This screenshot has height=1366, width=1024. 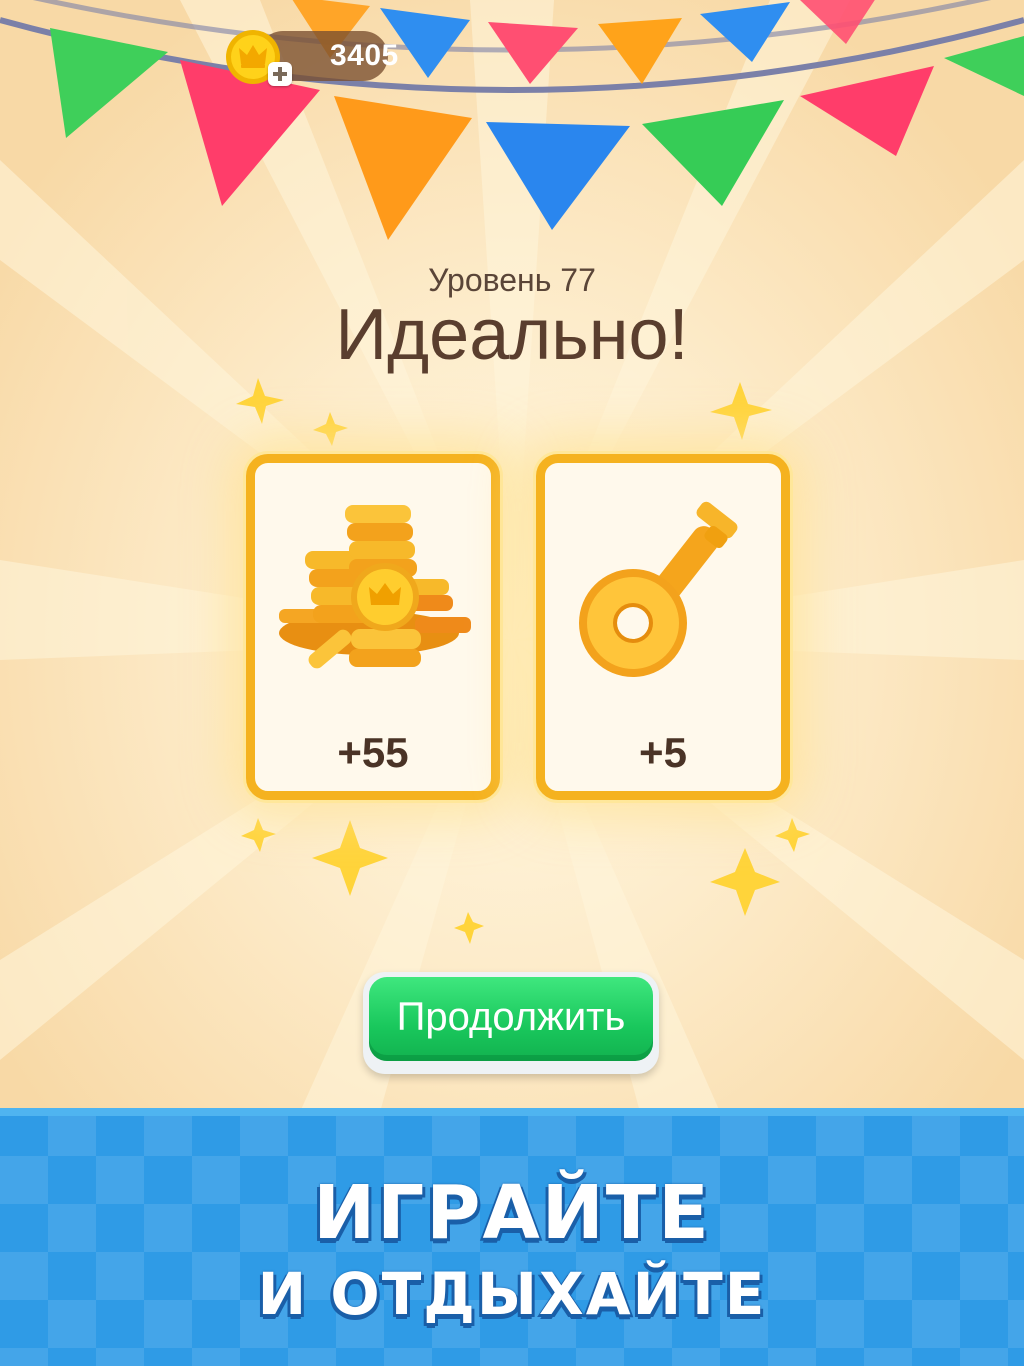 What do you see at coordinates (658, 589) in the screenshot?
I see `key-icon` at bounding box center [658, 589].